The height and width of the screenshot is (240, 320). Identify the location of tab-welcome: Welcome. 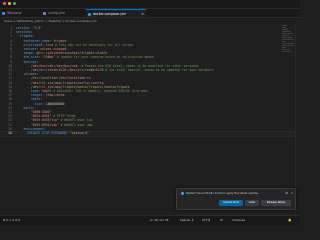
(20, 13).